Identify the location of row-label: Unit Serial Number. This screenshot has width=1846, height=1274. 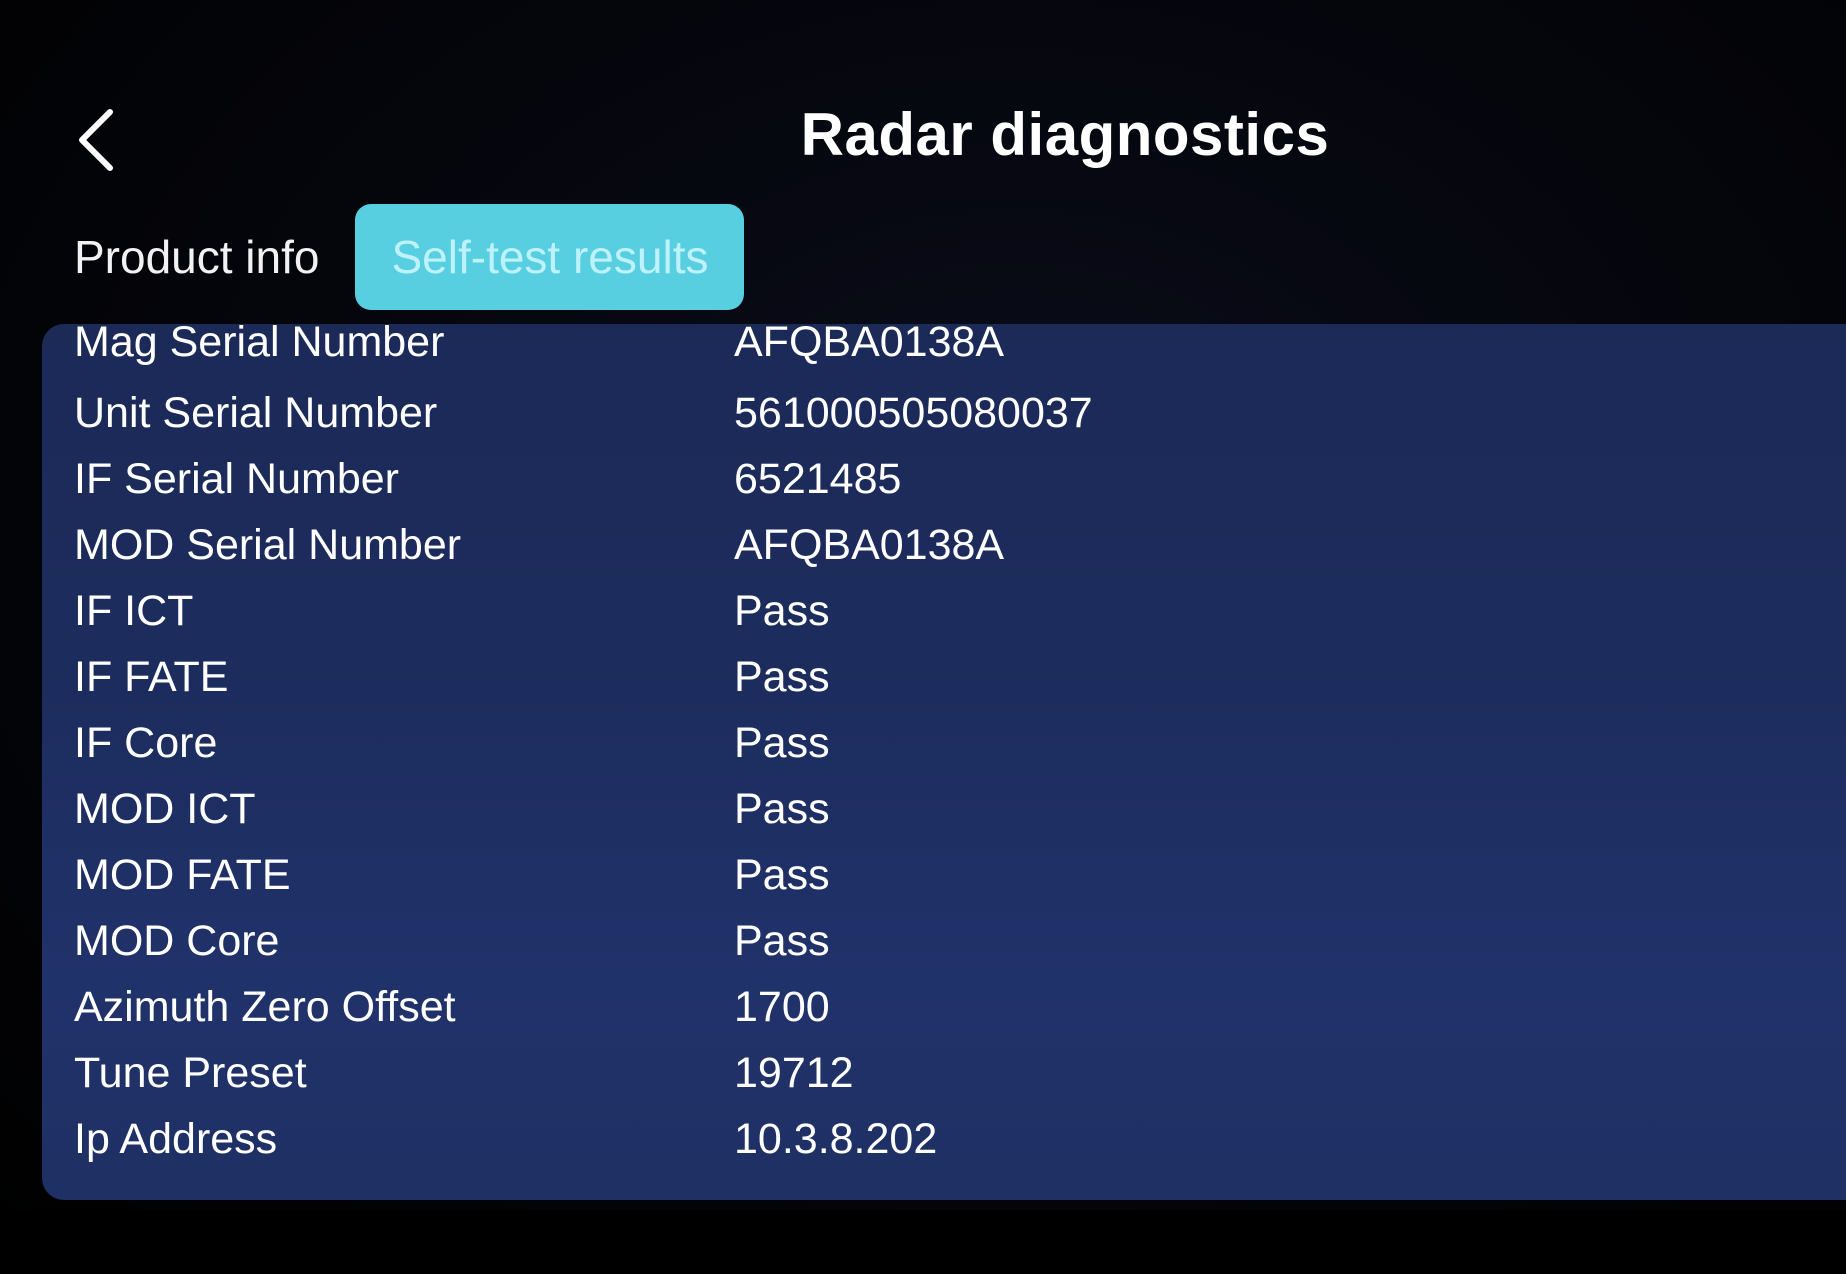
(256, 412).